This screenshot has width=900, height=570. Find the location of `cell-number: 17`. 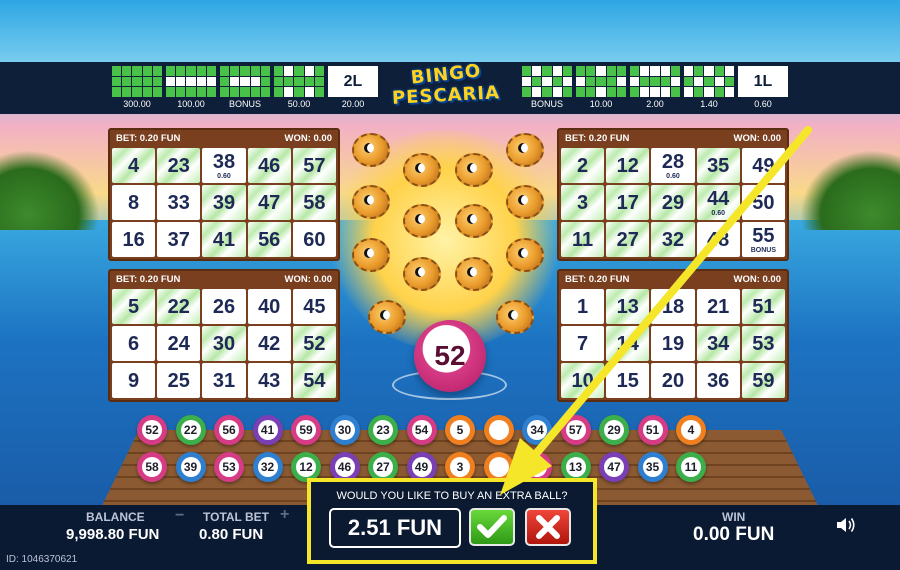

cell-number: 17 is located at coordinates (627, 202).